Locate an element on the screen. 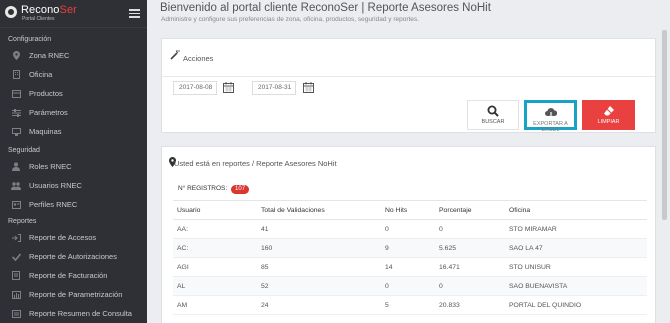 This screenshot has width=670, height=323. export-excel-button: EXPORTAR A EXCEL is located at coordinates (550, 116).